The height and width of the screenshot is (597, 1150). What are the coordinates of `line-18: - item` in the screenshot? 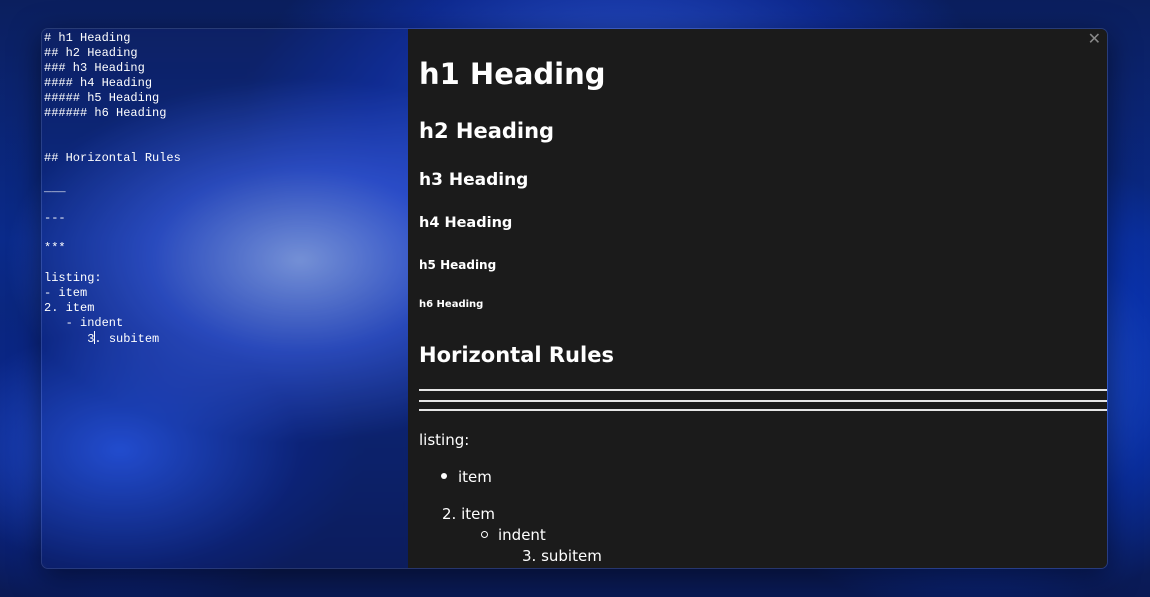 It's located at (66, 293).